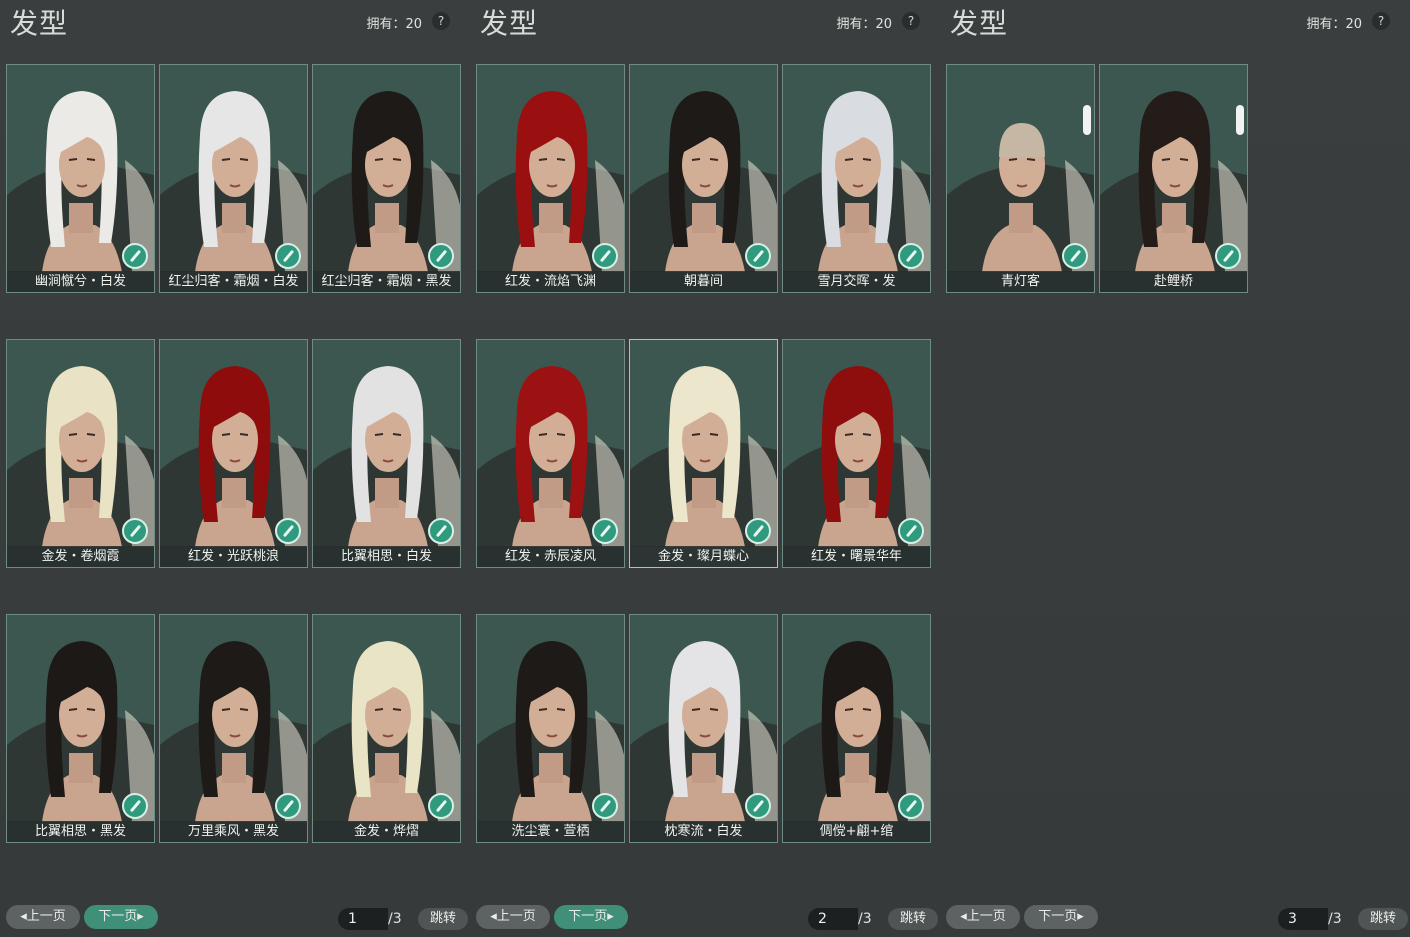  Describe the element at coordinates (80, 281) in the screenshot. I see `hairstyle-name: 幽涧憱兮・白发` at that location.